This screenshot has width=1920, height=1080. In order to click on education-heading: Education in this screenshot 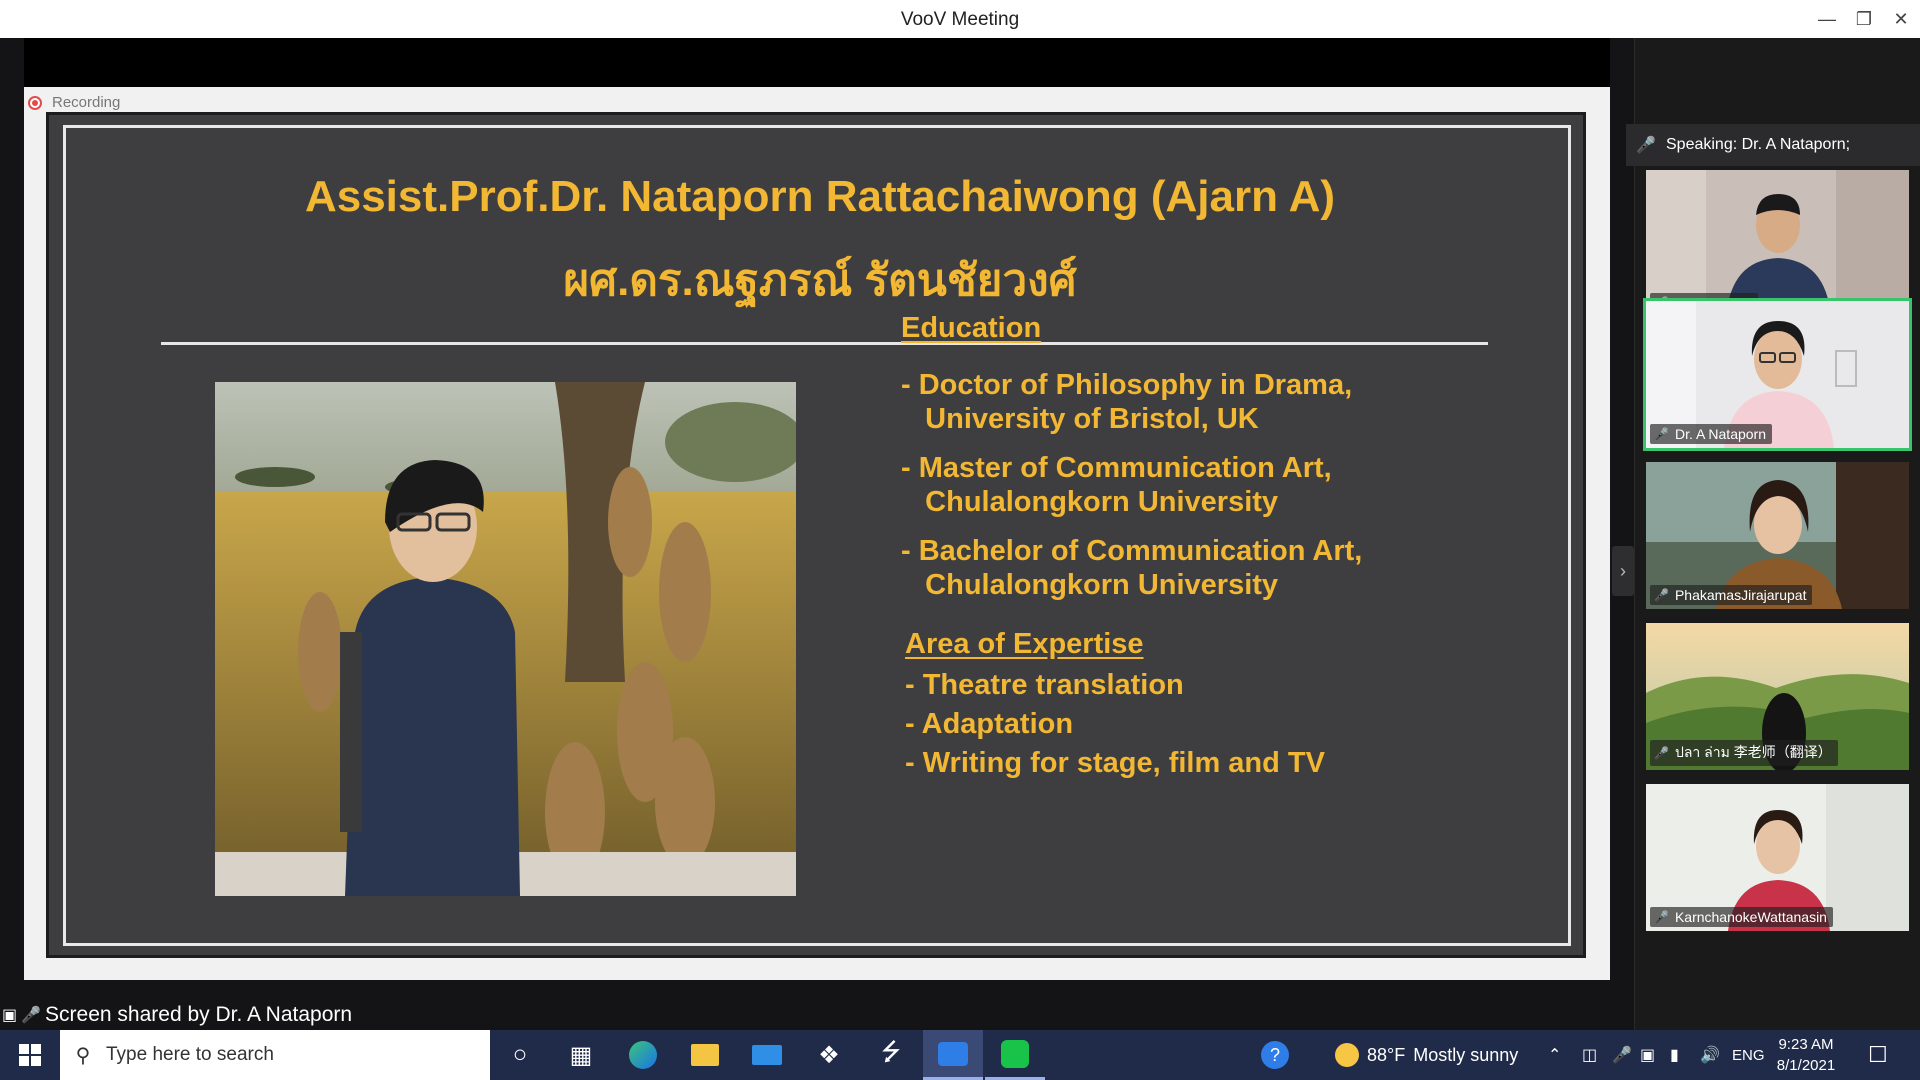, I will do `click(971, 328)`.